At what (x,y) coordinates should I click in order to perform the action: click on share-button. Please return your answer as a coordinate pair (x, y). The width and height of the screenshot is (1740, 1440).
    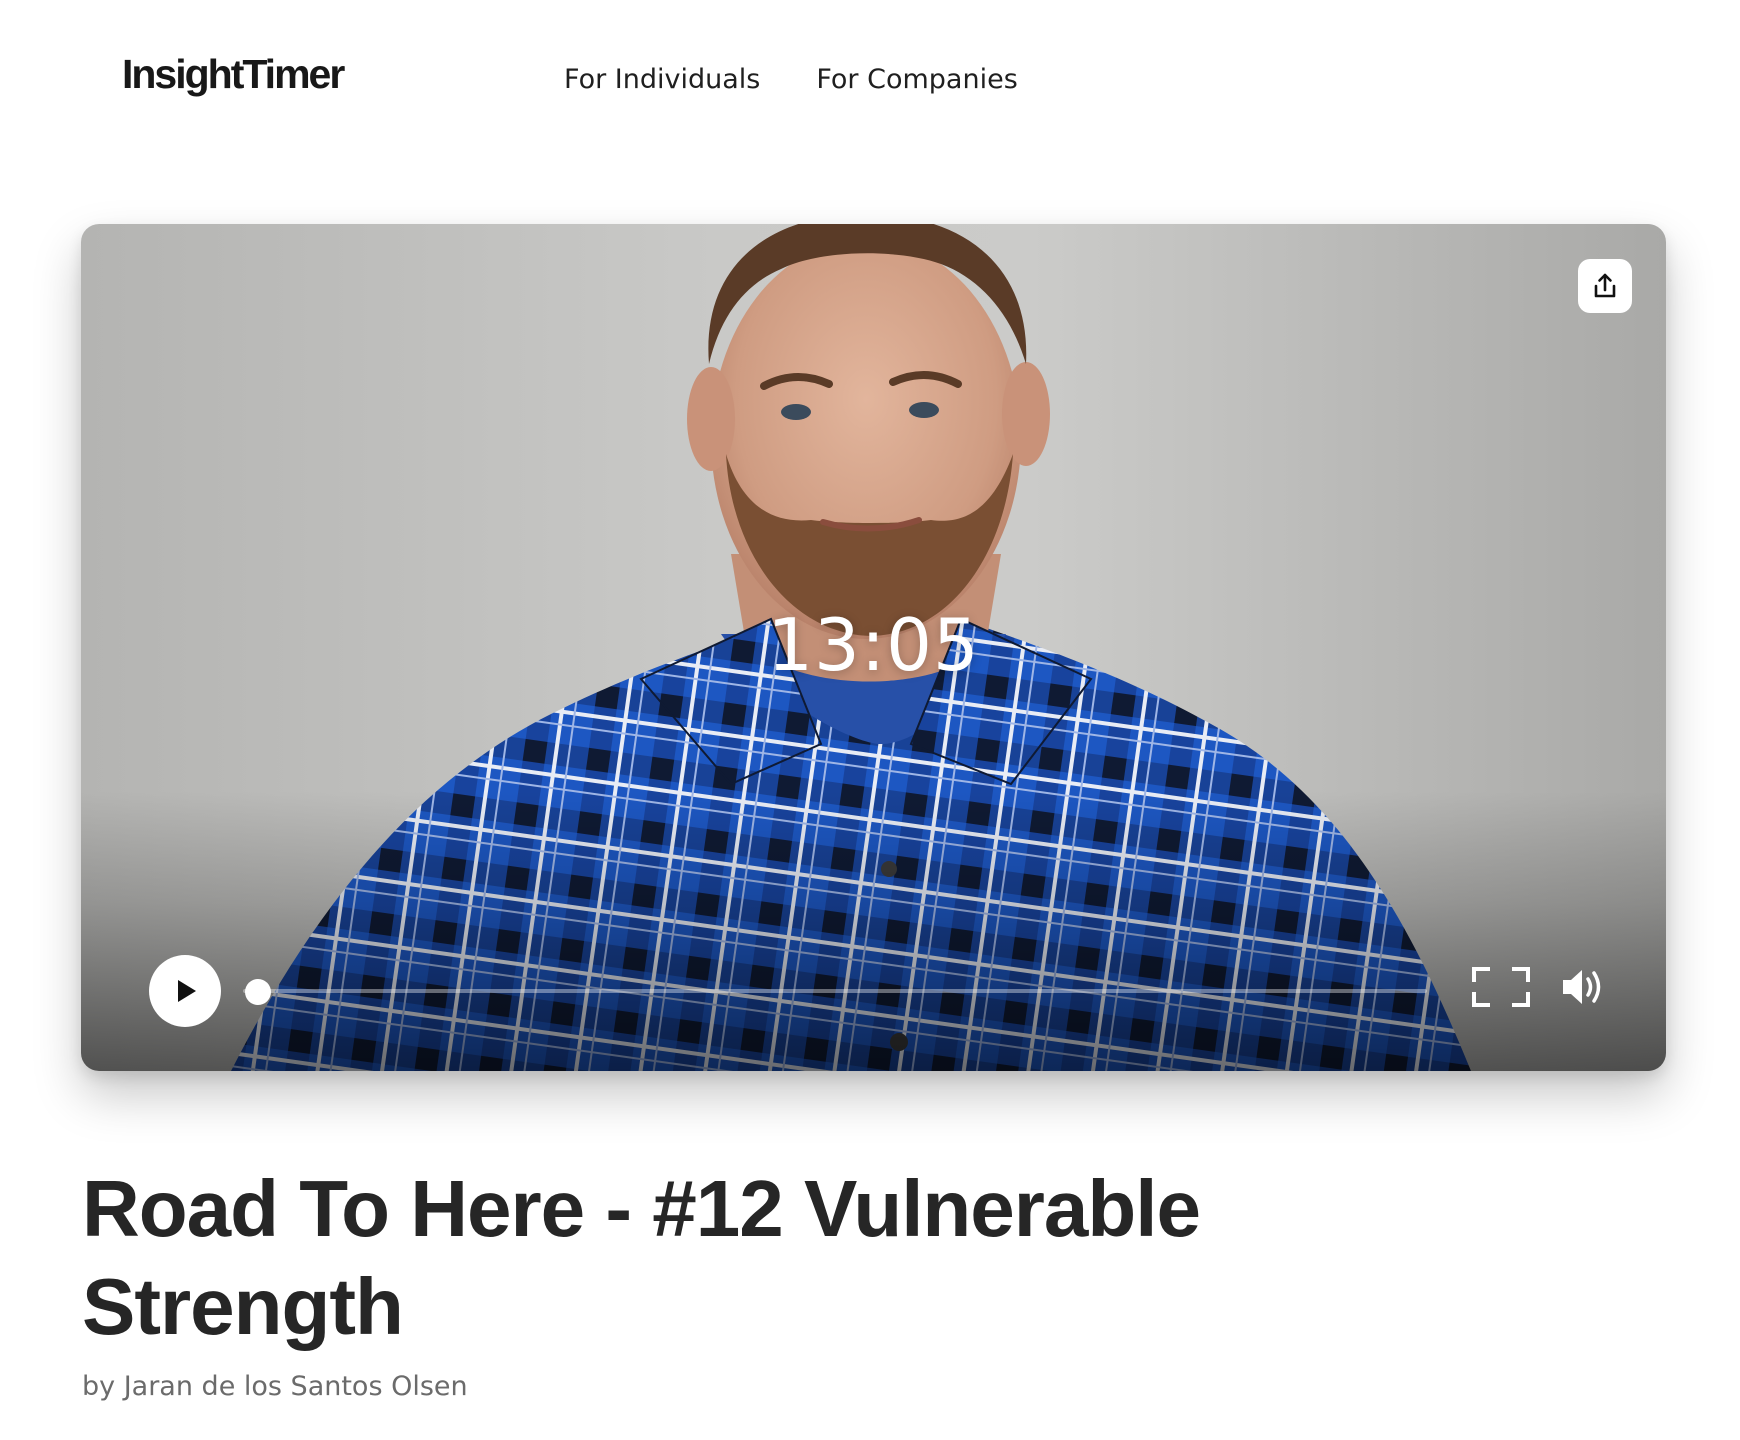
    Looking at the image, I should click on (1605, 286).